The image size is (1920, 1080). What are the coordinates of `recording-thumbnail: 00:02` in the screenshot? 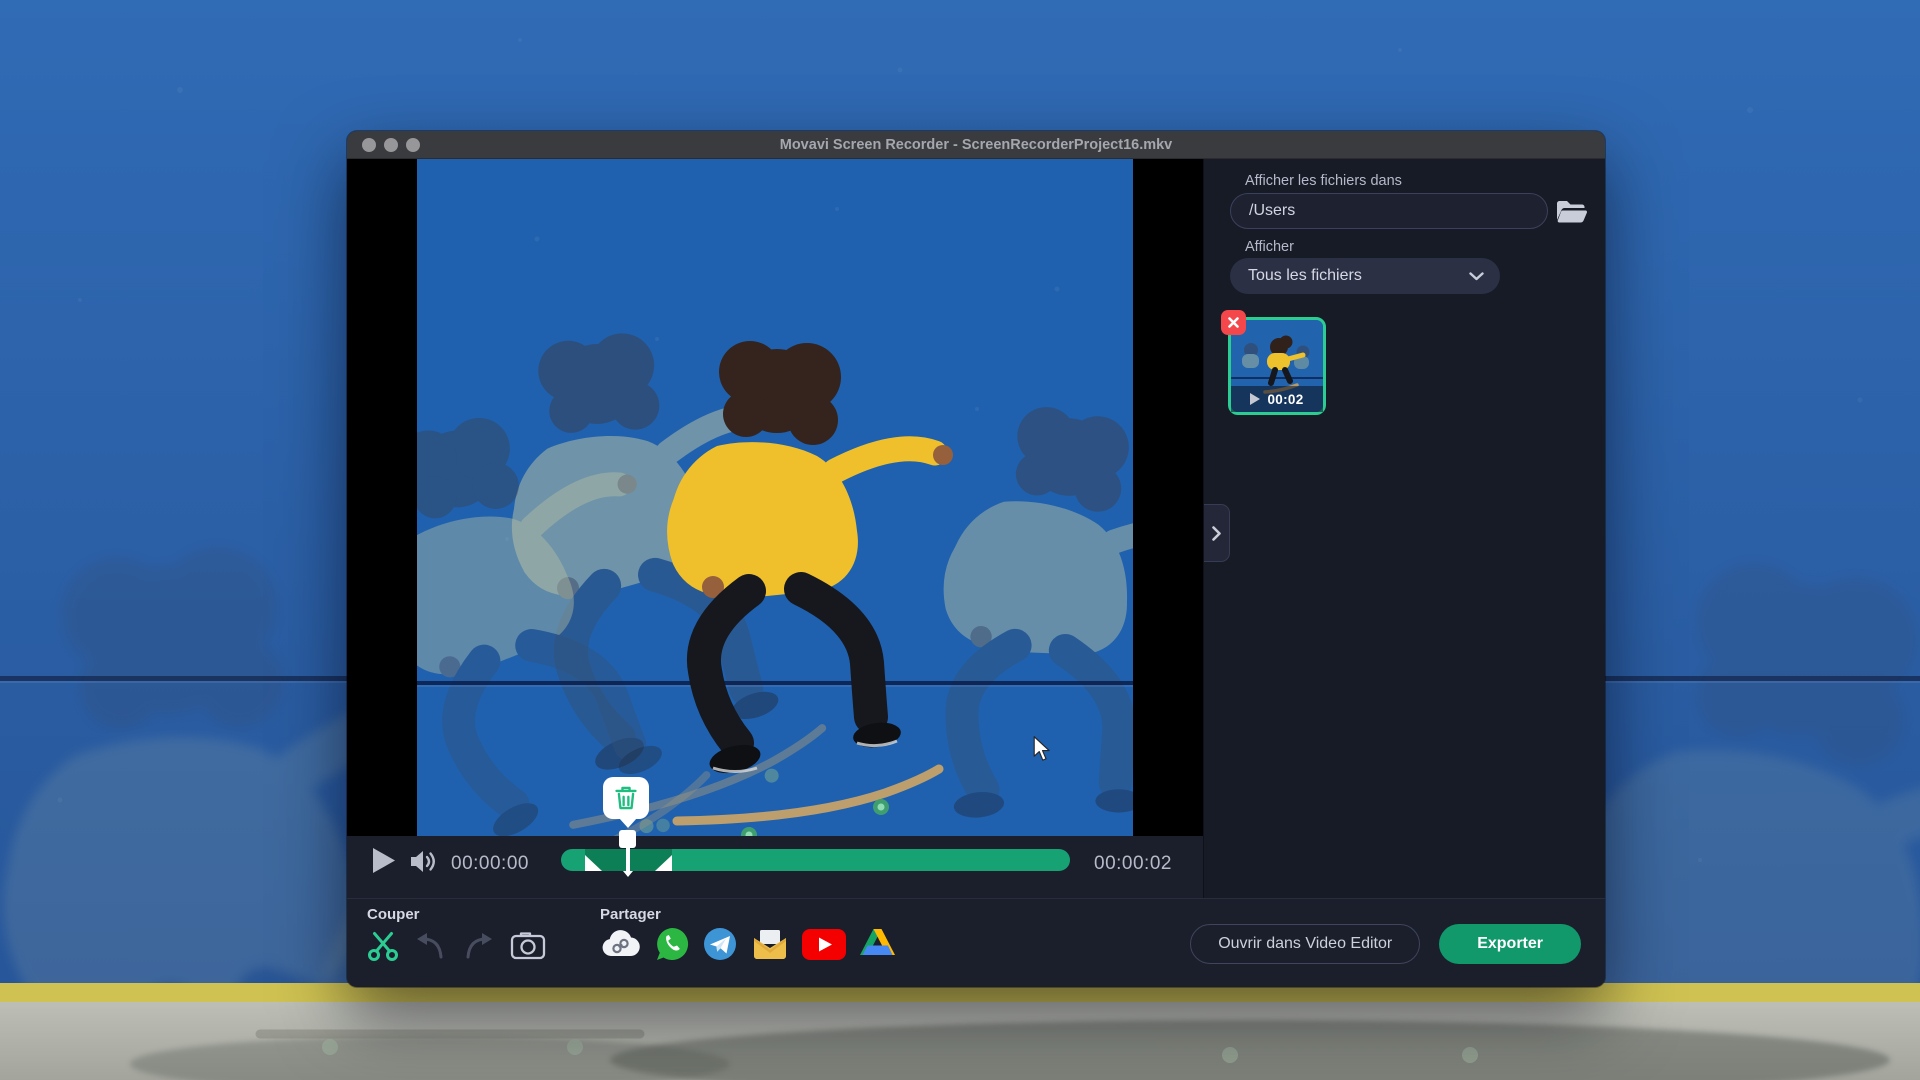 It's located at (1273, 362).